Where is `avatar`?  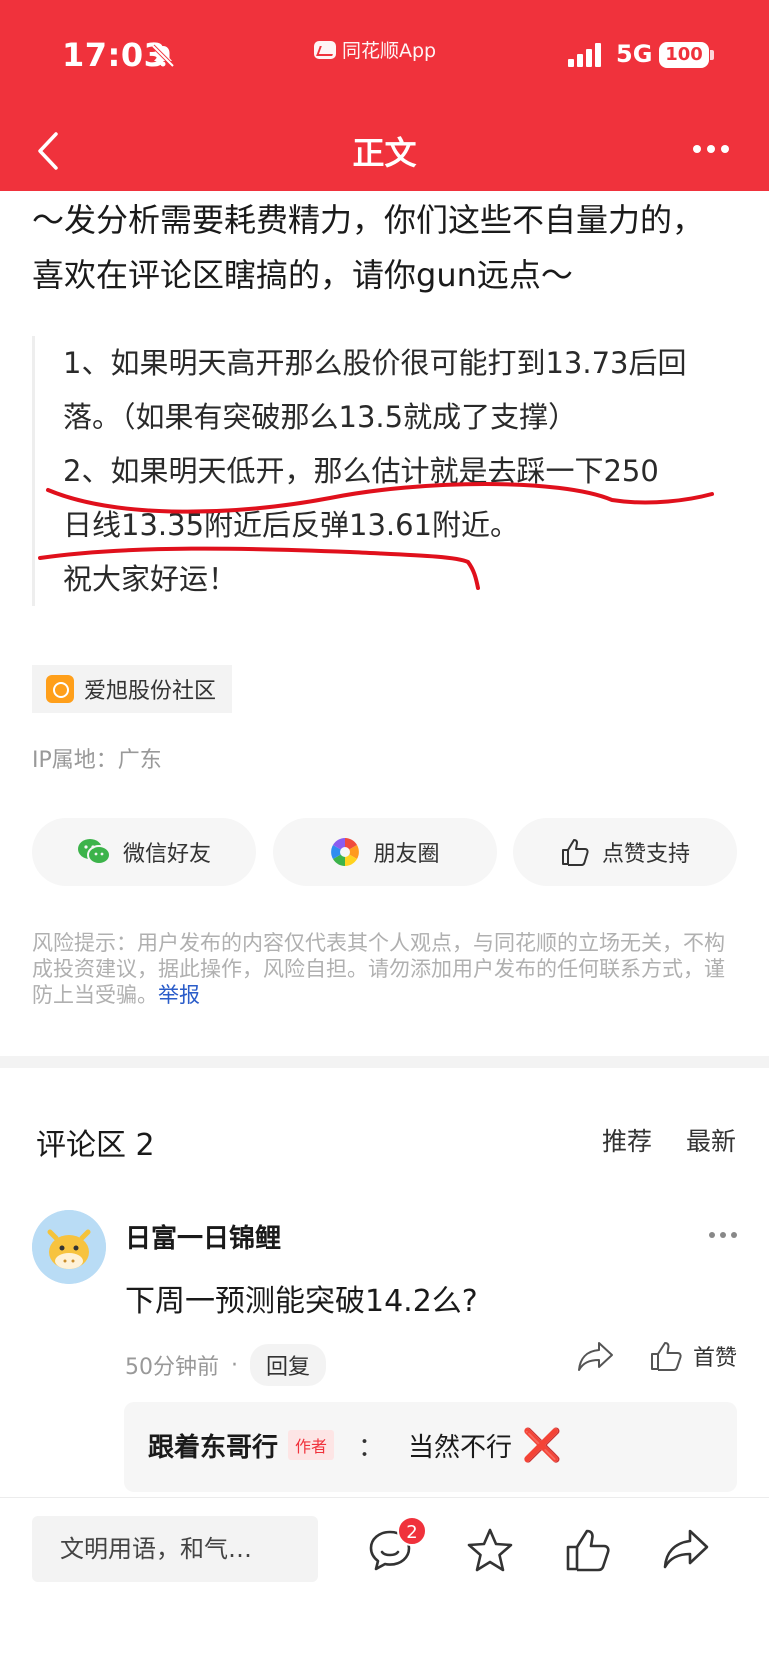
avatar is located at coordinates (69, 1247).